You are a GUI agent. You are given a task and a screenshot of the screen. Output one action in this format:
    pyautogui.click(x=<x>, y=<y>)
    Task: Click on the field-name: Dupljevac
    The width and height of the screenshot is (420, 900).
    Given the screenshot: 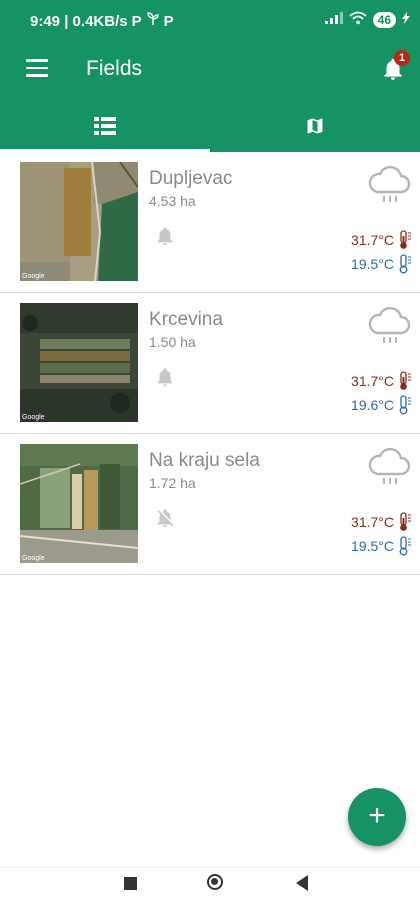 What is the action you would take?
    pyautogui.click(x=191, y=178)
    